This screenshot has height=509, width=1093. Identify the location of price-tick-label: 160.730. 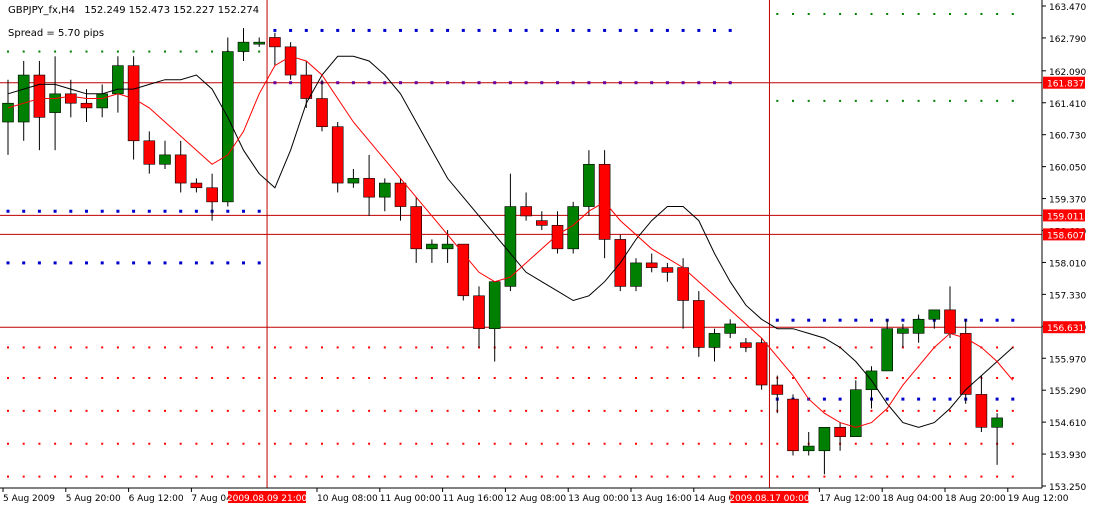
(1067, 137).